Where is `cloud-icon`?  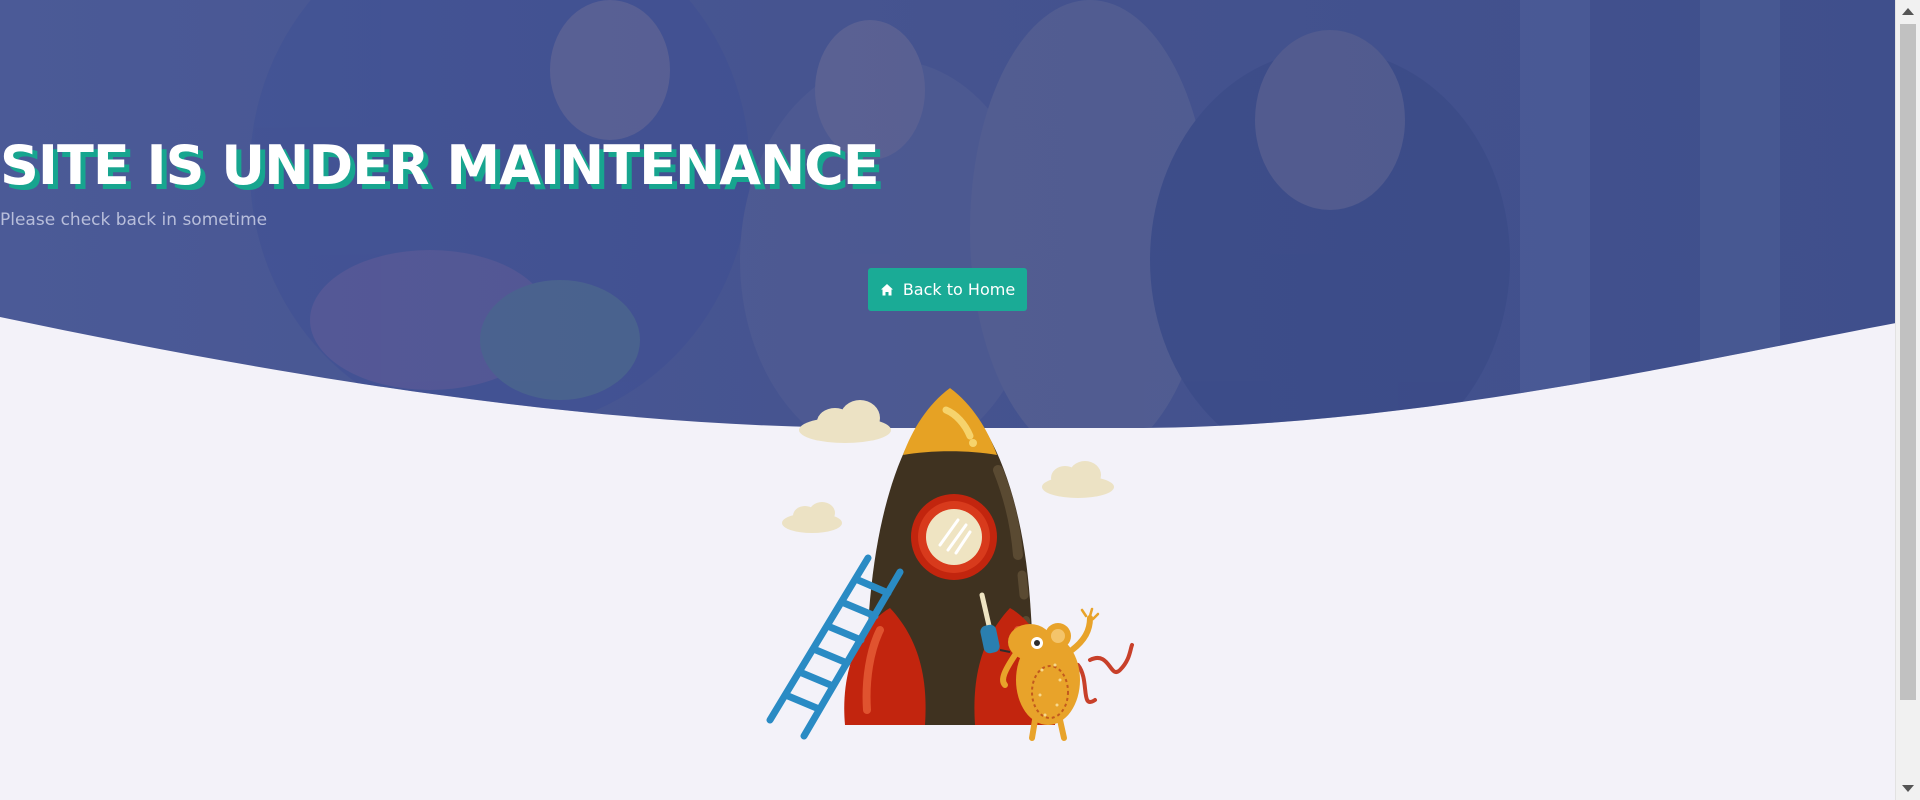 cloud-icon is located at coordinates (845, 421).